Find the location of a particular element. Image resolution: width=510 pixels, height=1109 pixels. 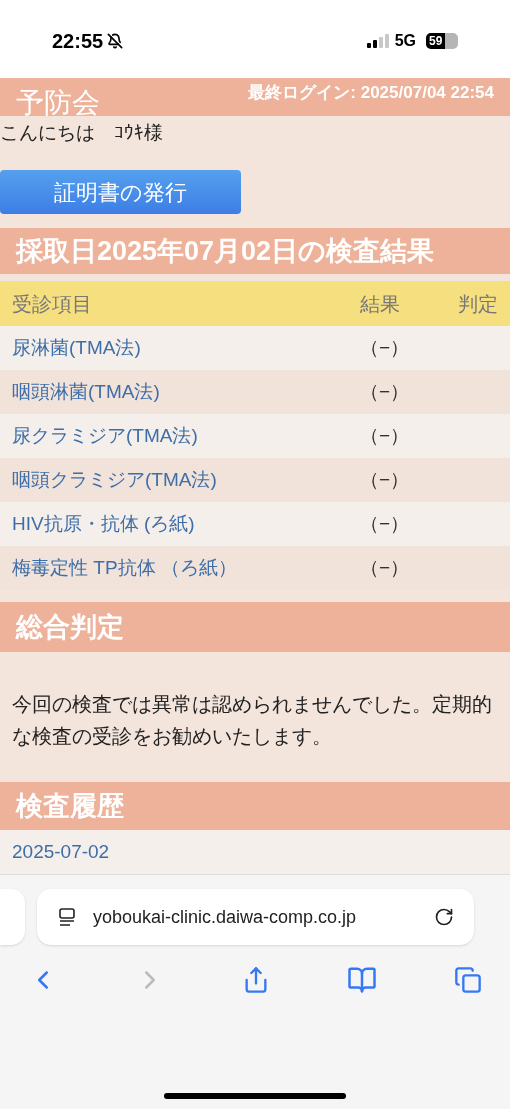

last-login-text: 最終ログイン: 2025/07/04 22:54 is located at coordinates (371, 93).